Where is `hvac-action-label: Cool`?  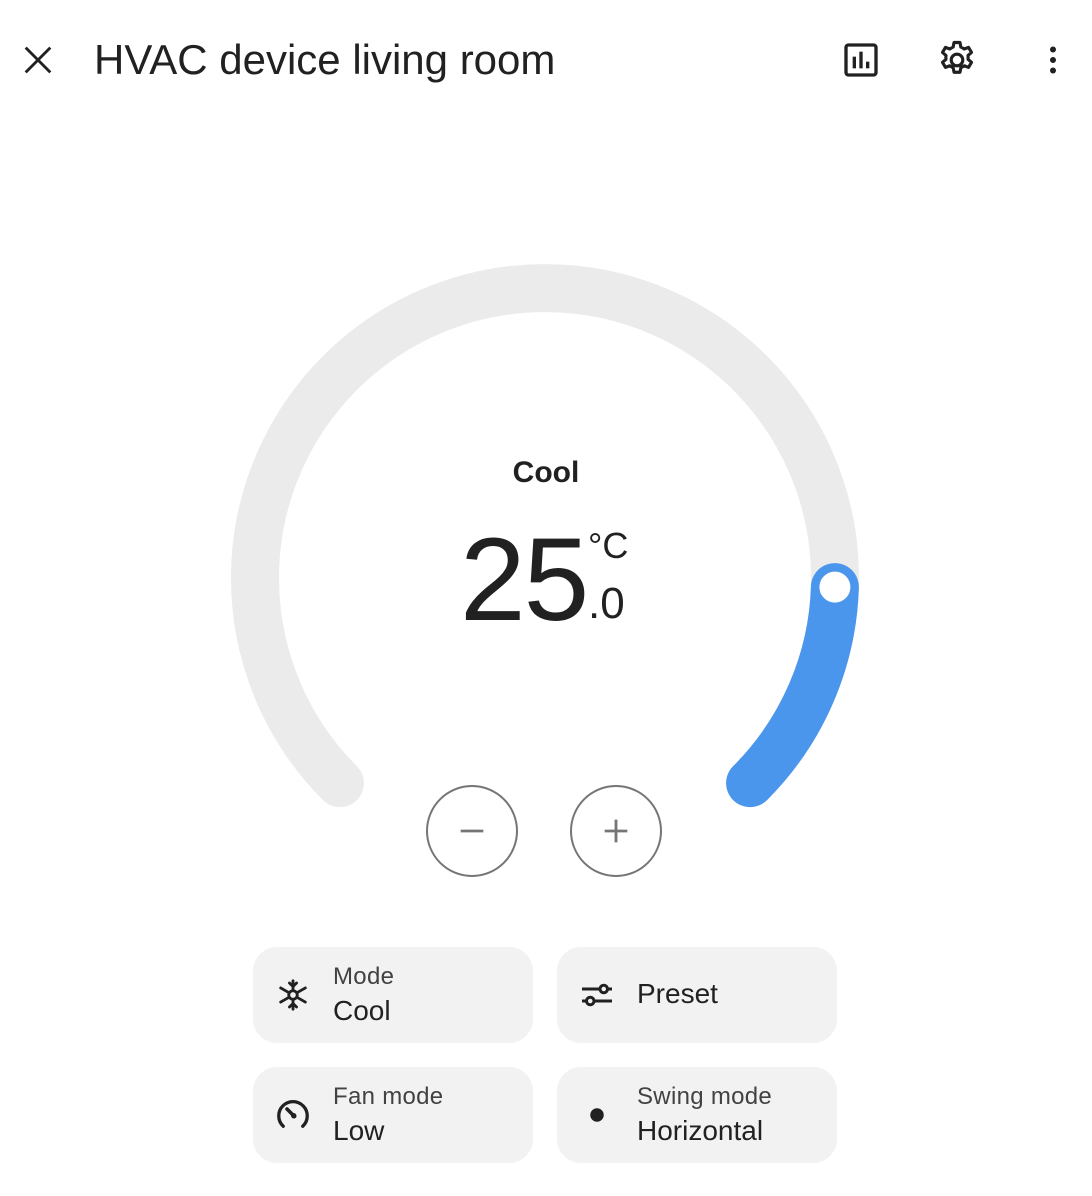
hvac-action-label: Cool is located at coordinates (546, 472).